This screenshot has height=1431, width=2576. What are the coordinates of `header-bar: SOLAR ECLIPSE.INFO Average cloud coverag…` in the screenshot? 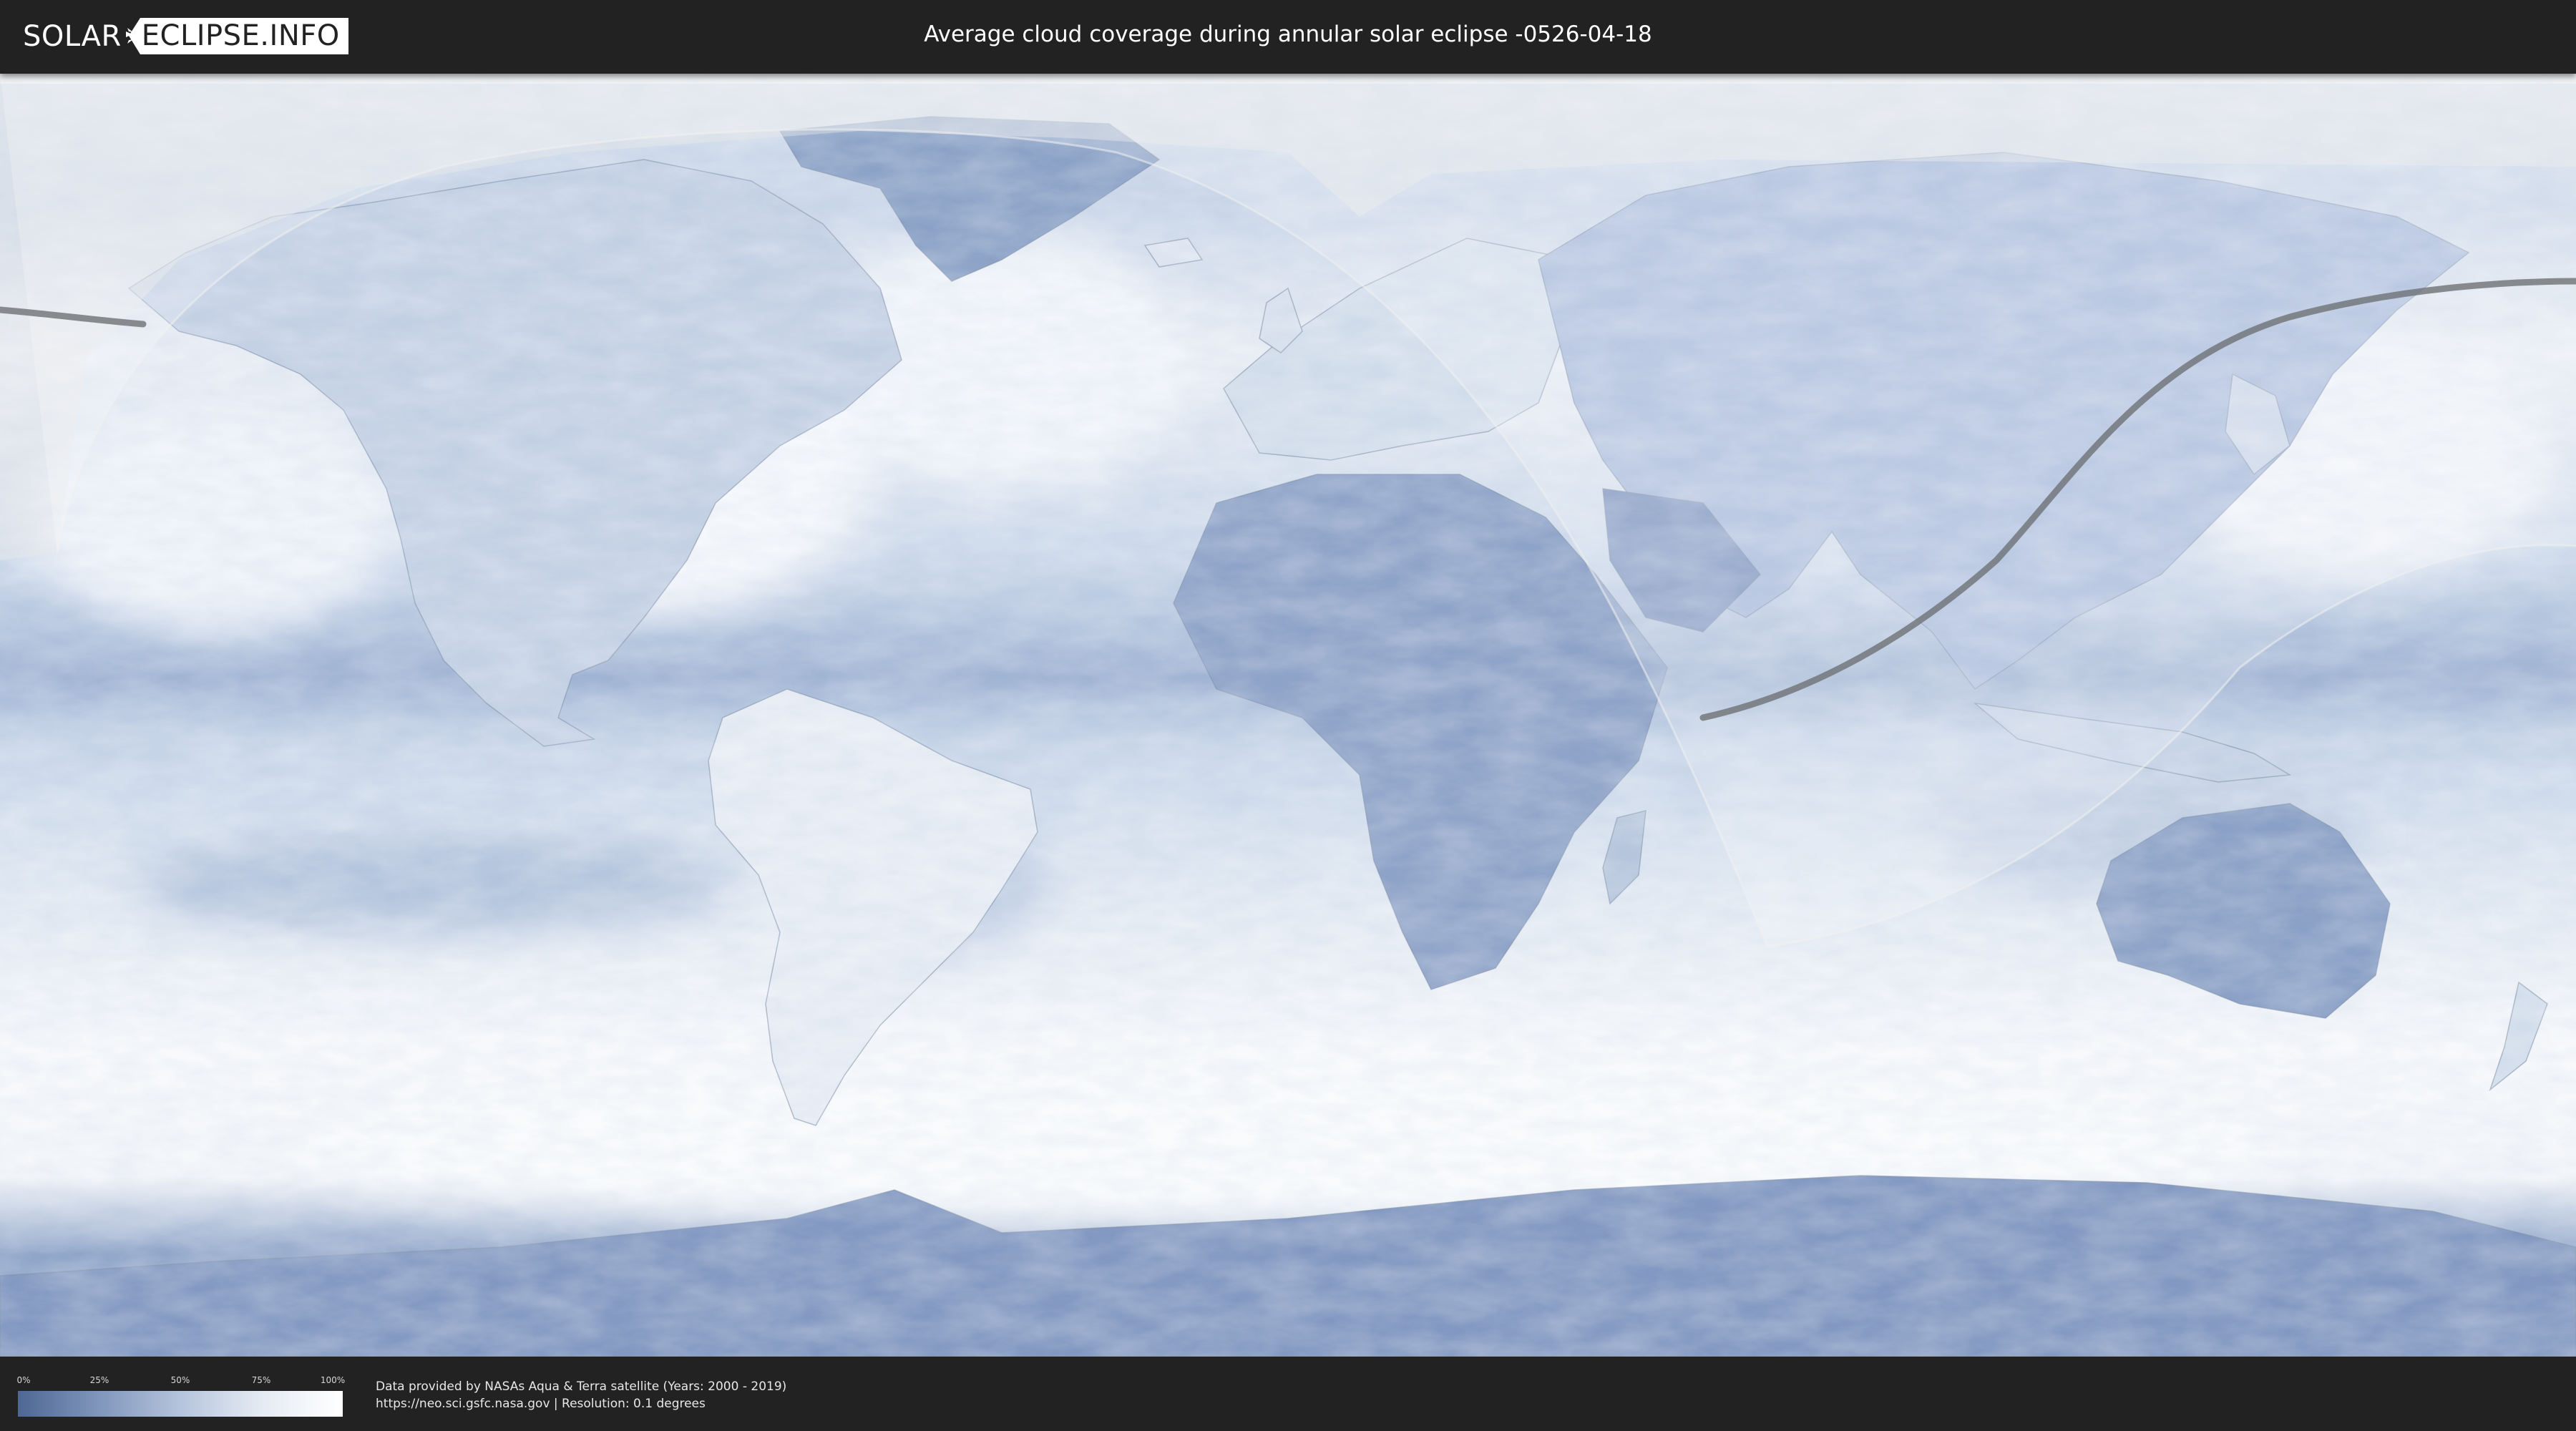 It's located at (1288, 37).